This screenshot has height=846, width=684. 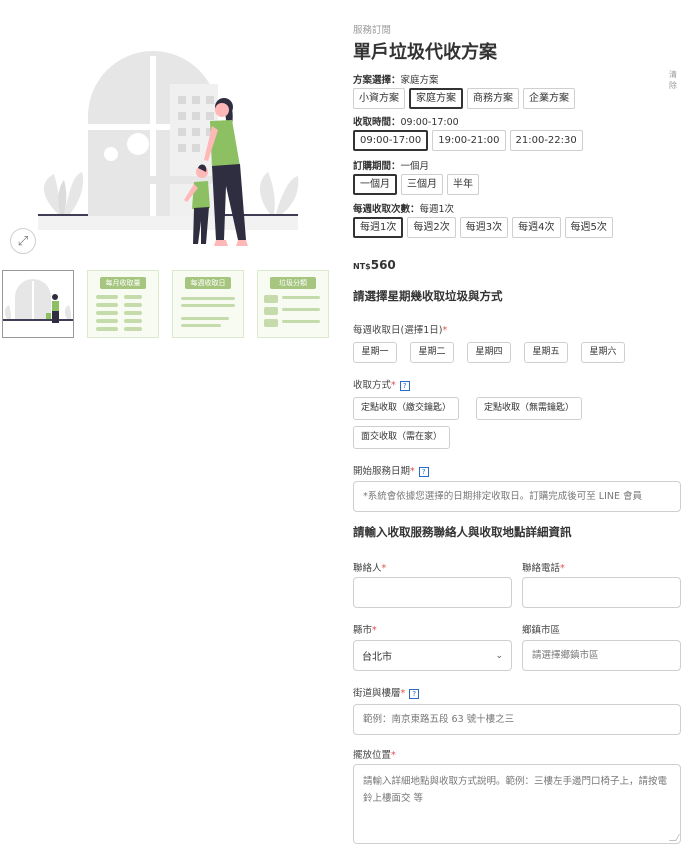 What do you see at coordinates (603, 352) in the screenshot?
I see `day-option: 星期六` at bounding box center [603, 352].